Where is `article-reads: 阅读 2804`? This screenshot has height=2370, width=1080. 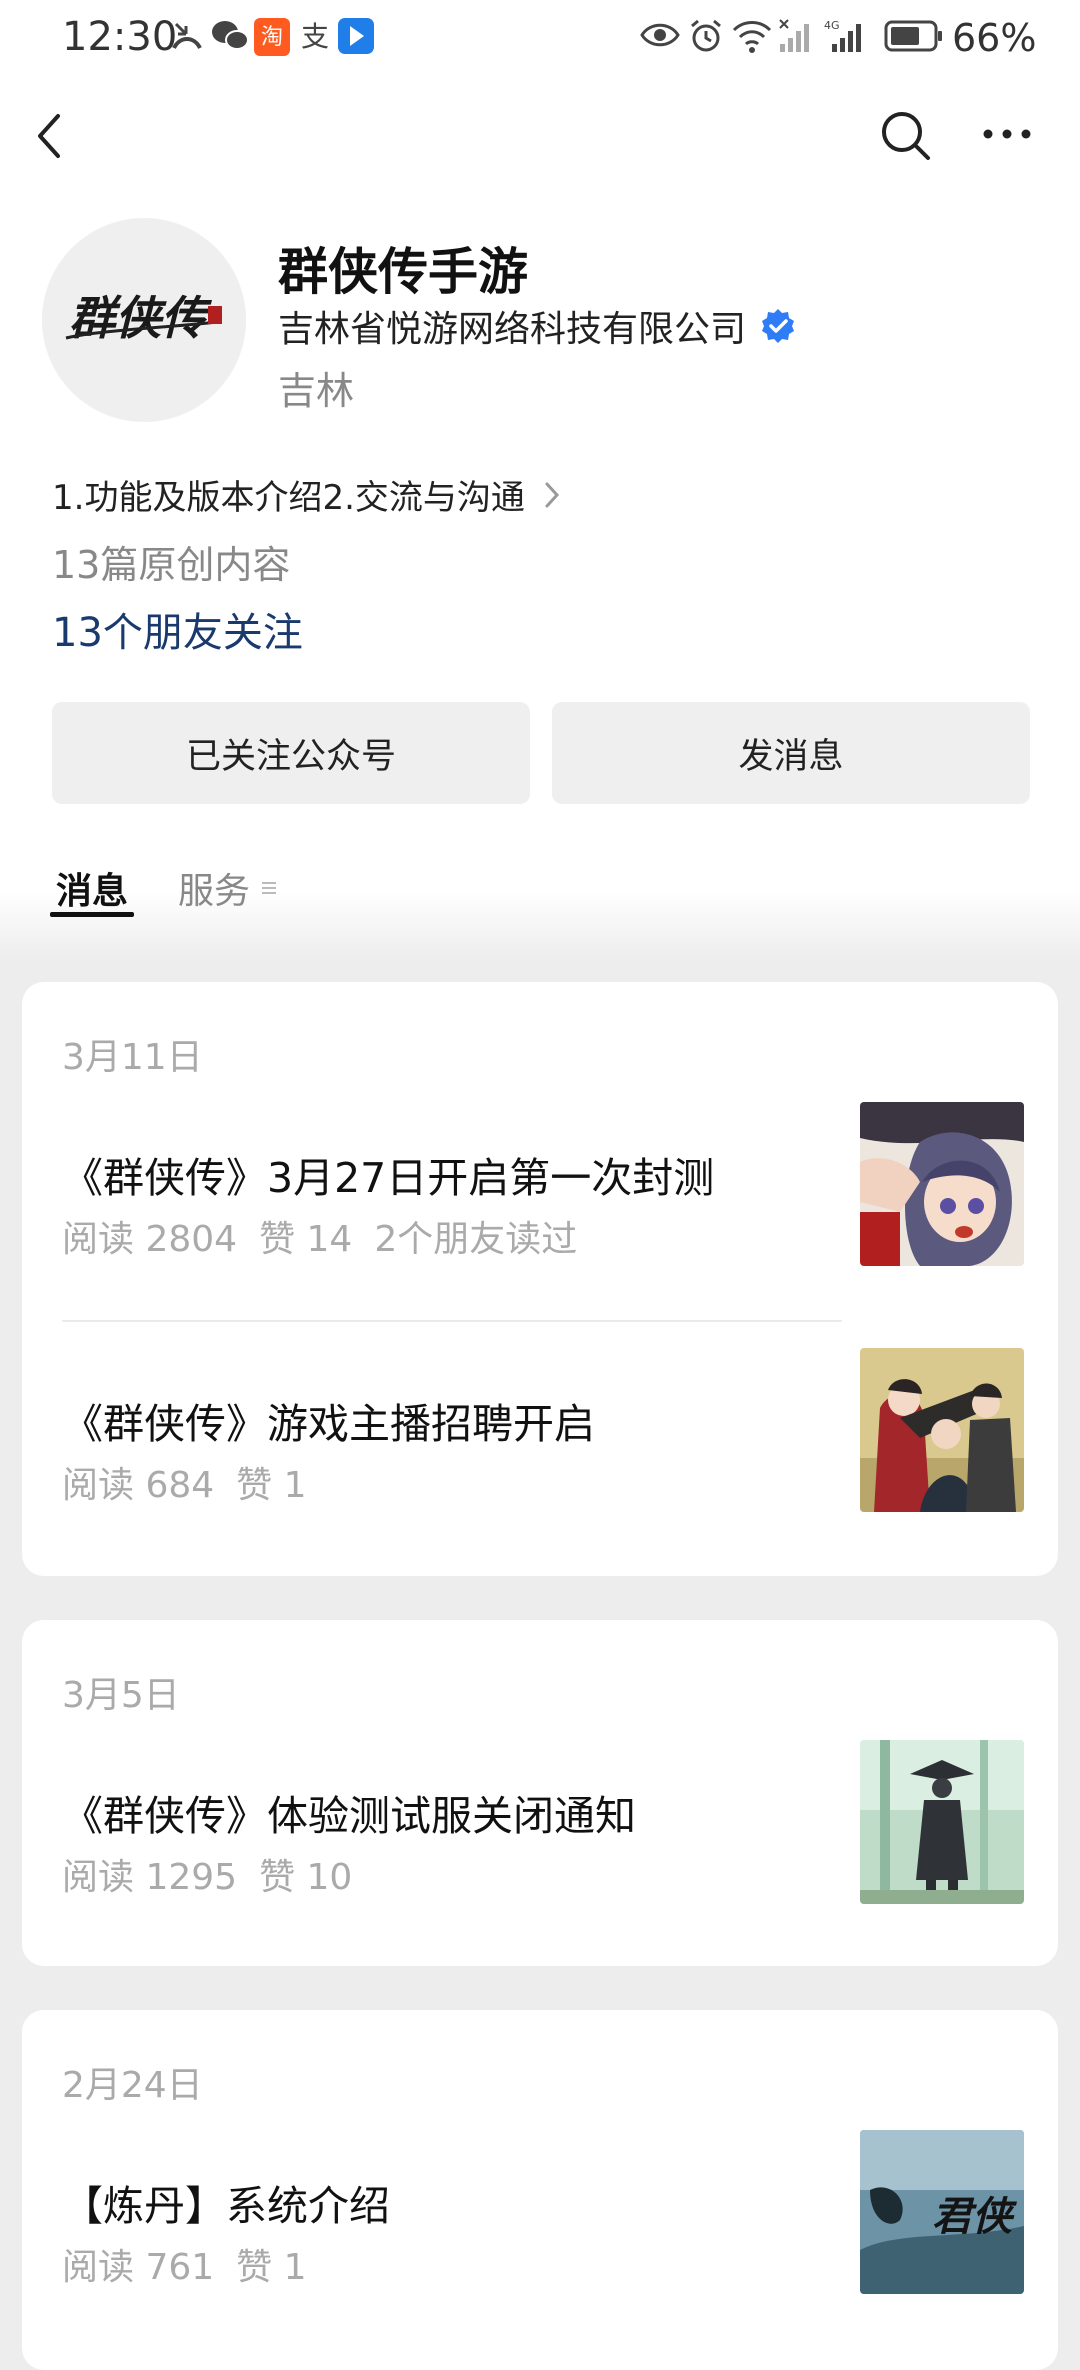 article-reads: 阅读 2804 is located at coordinates (150, 1239).